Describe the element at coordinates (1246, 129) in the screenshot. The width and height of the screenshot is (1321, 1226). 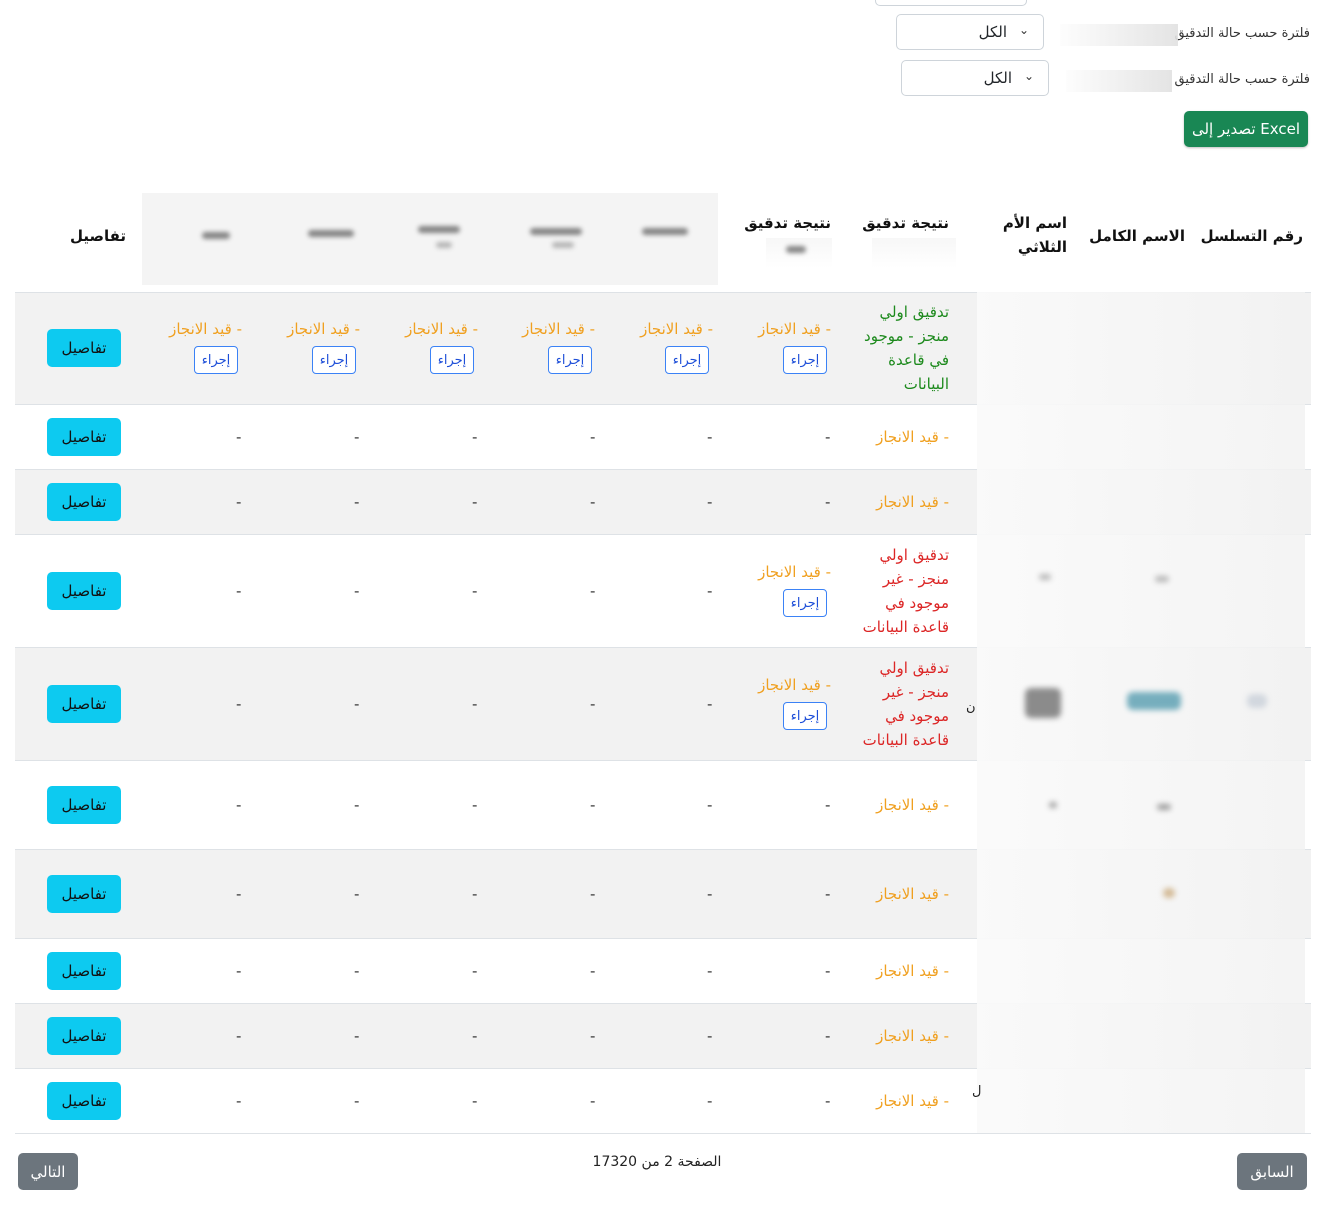
I see `export-excel-button: تصدير إلى Excel` at that location.